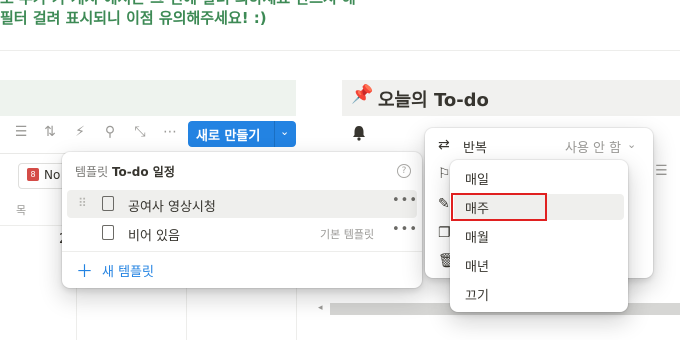 The image size is (680, 340). I want to click on repeat-dropdown: 매일 매주 매월 매년 끄기, so click(539, 236).